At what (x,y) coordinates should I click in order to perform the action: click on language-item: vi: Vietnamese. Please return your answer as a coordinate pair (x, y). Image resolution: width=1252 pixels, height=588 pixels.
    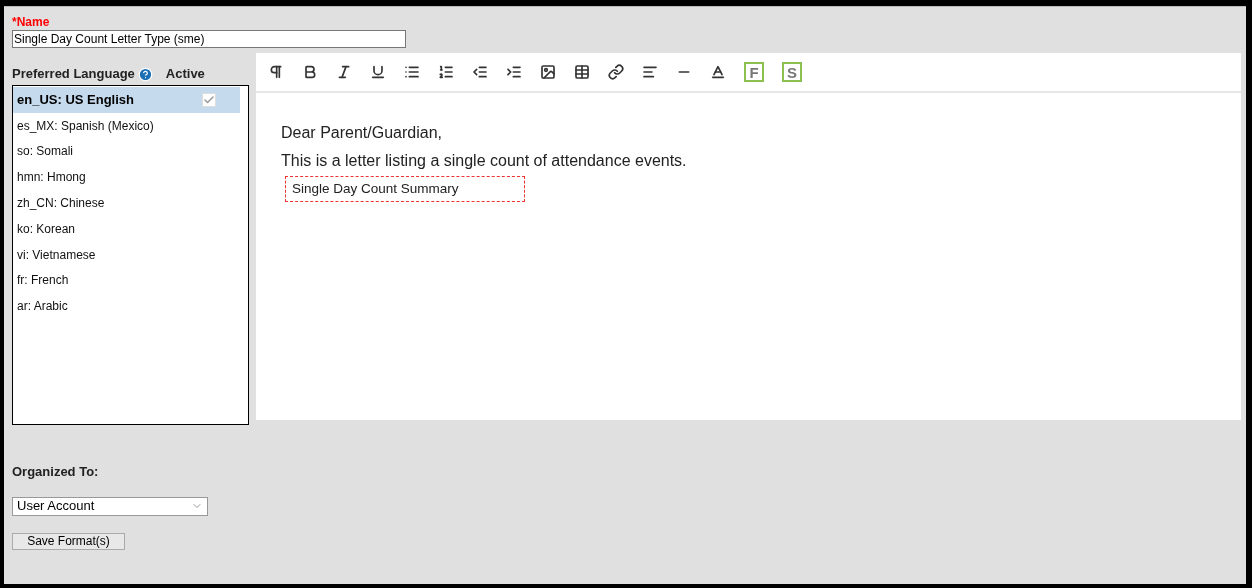
    Looking at the image, I should click on (126, 254).